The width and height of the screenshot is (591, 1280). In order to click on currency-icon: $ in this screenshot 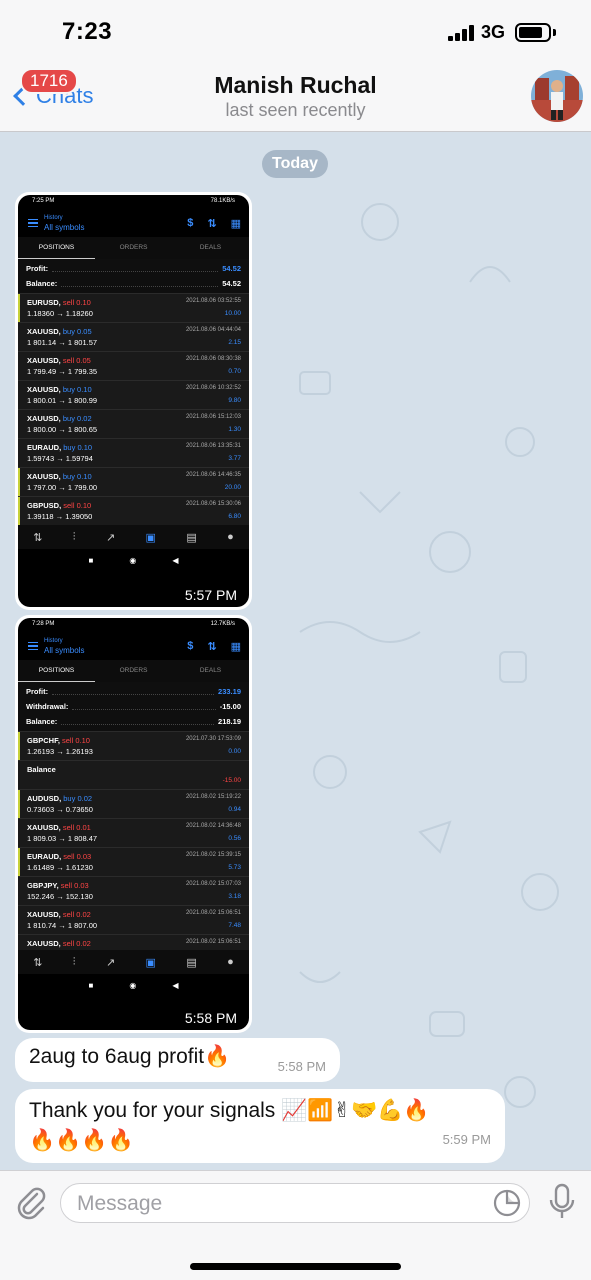, I will do `click(190, 222)`.